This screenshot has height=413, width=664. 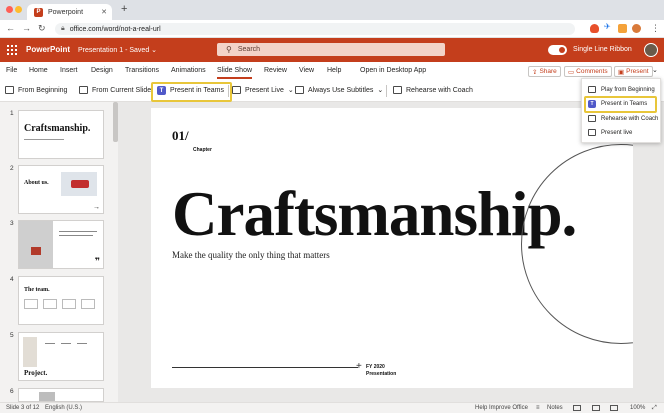 What do you see at coordinates (9, 9) in the screenshot?
I see `close-window-button` at bounding box center [9, 9].